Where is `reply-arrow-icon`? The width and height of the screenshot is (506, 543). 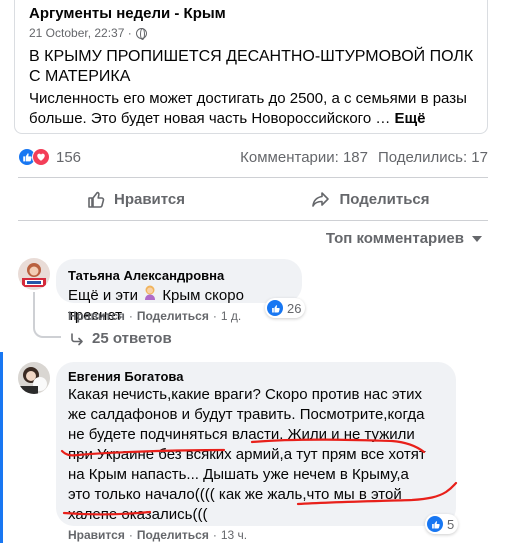
reply-arrow-icon is located at coordinates (77, 338).